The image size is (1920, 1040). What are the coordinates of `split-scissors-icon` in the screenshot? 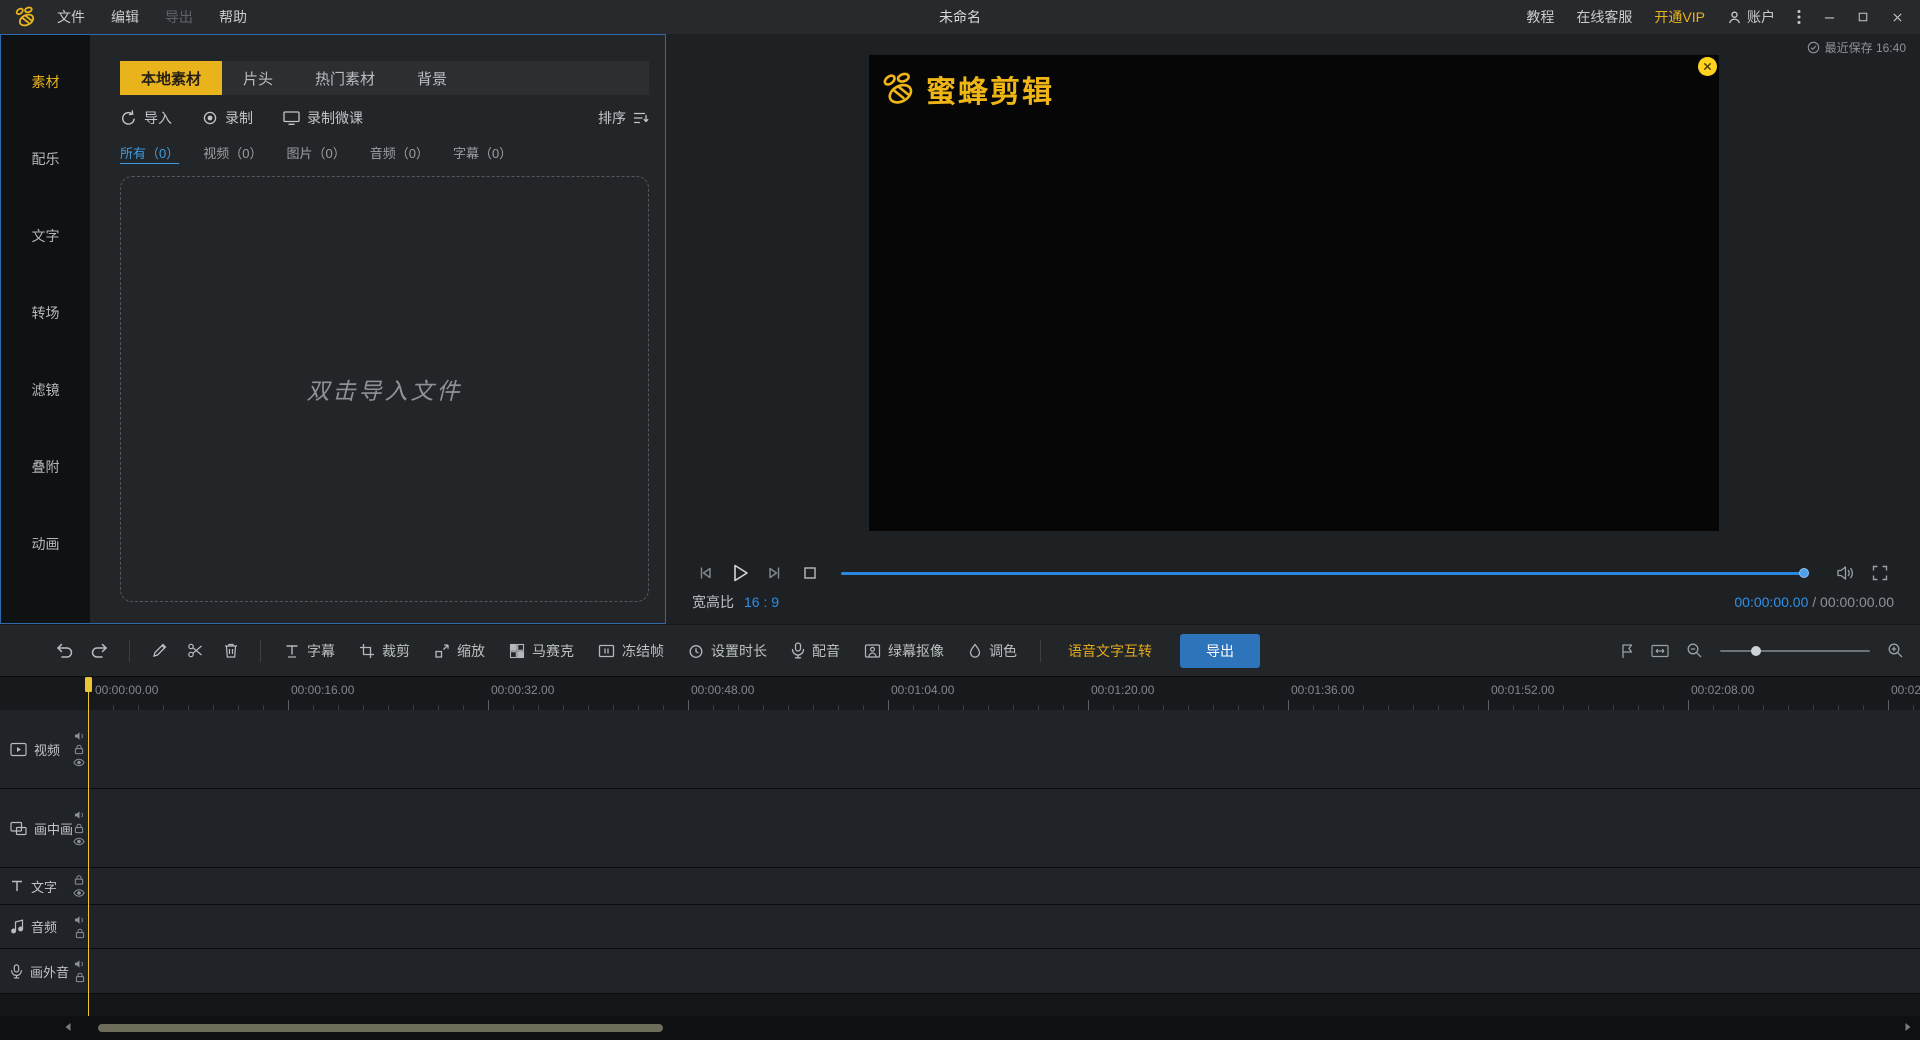 It's located at (195, 651).